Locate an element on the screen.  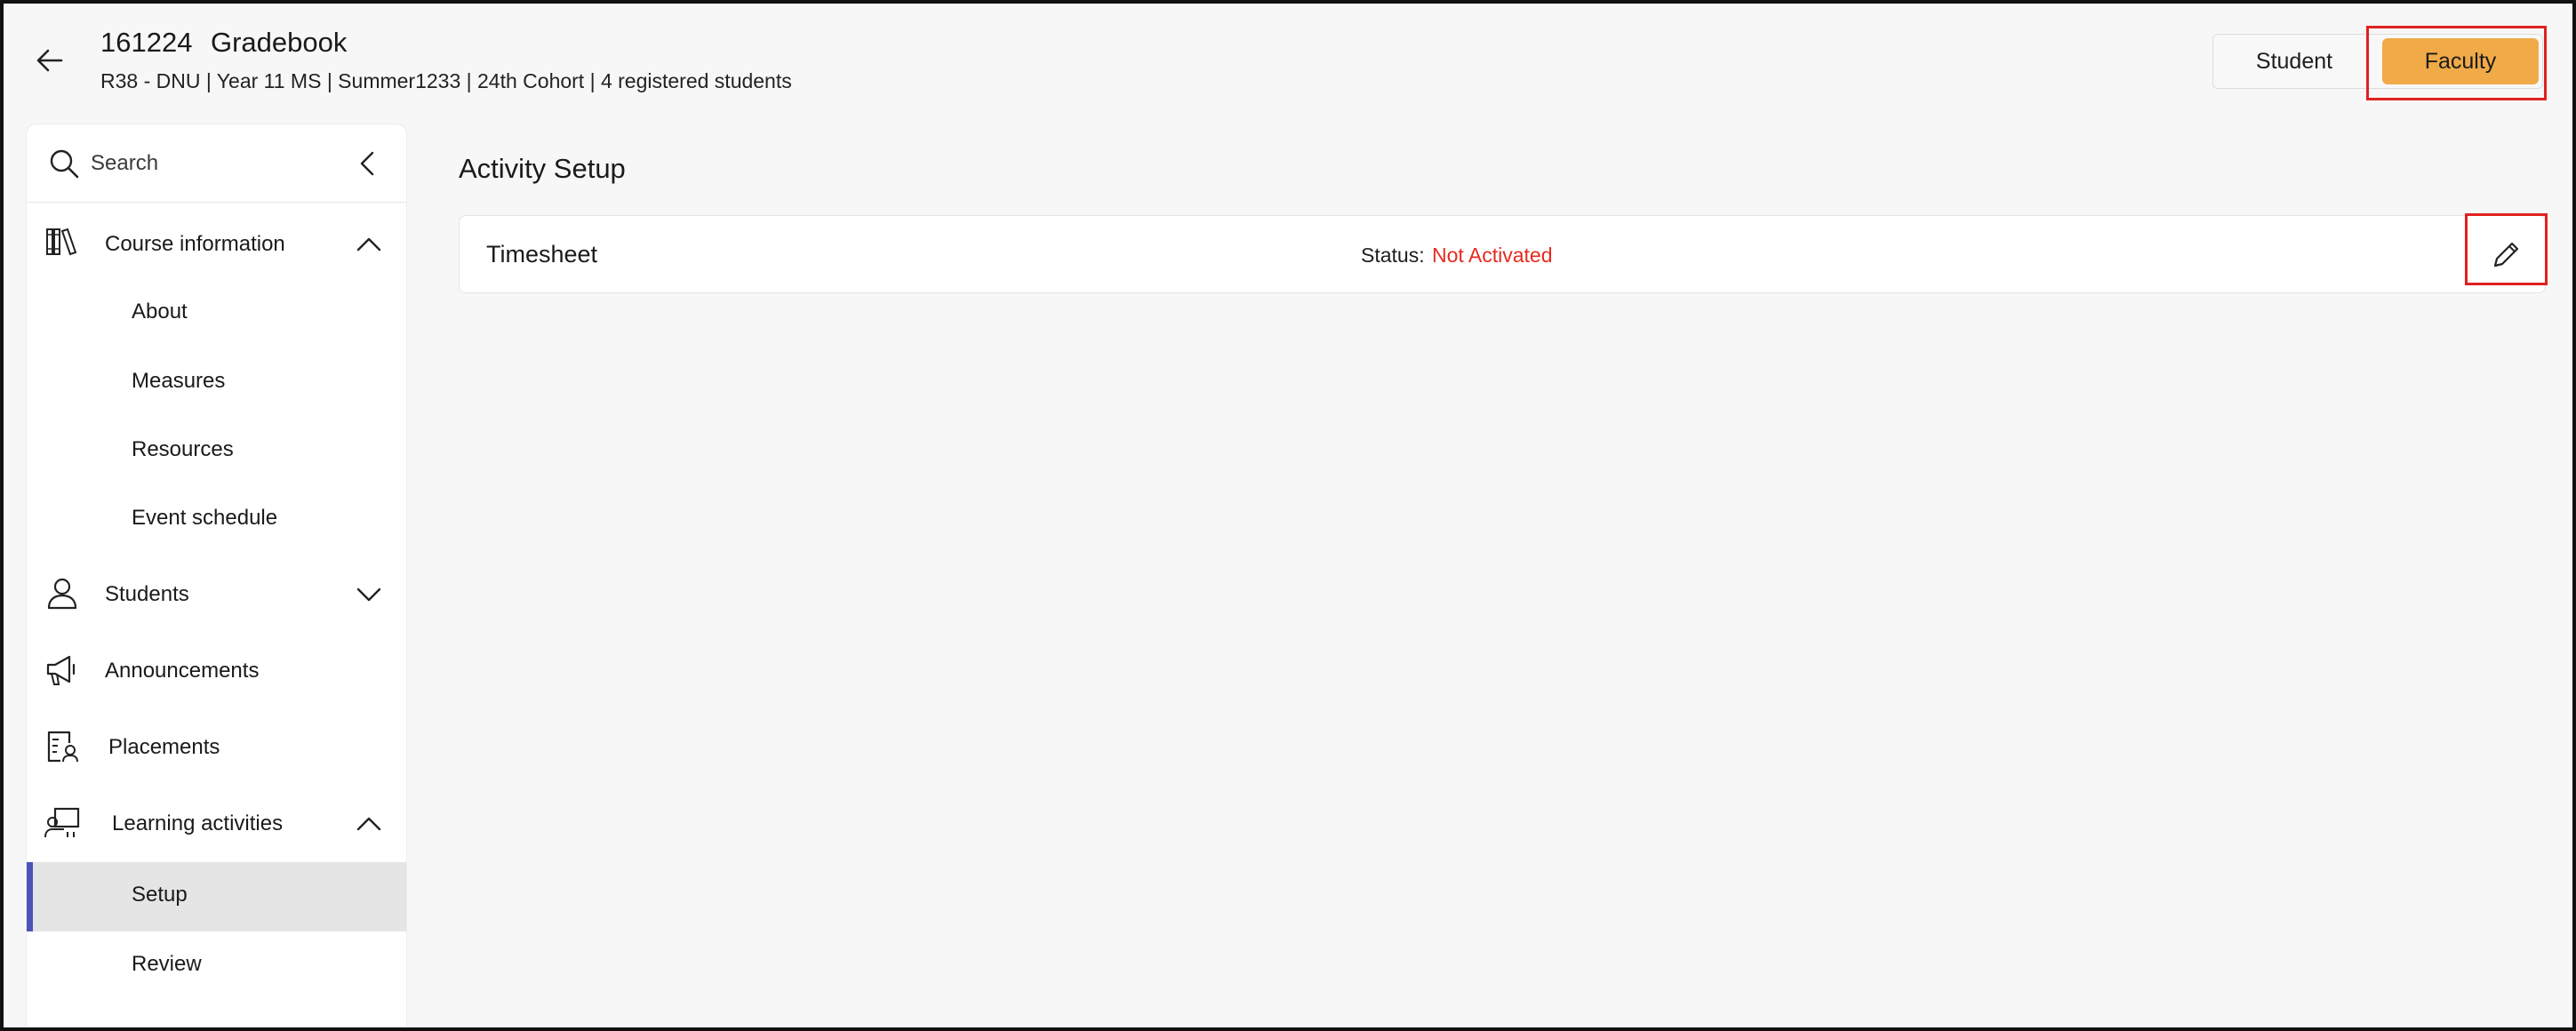
pencil-icon is located at coordinates (2506, 255).